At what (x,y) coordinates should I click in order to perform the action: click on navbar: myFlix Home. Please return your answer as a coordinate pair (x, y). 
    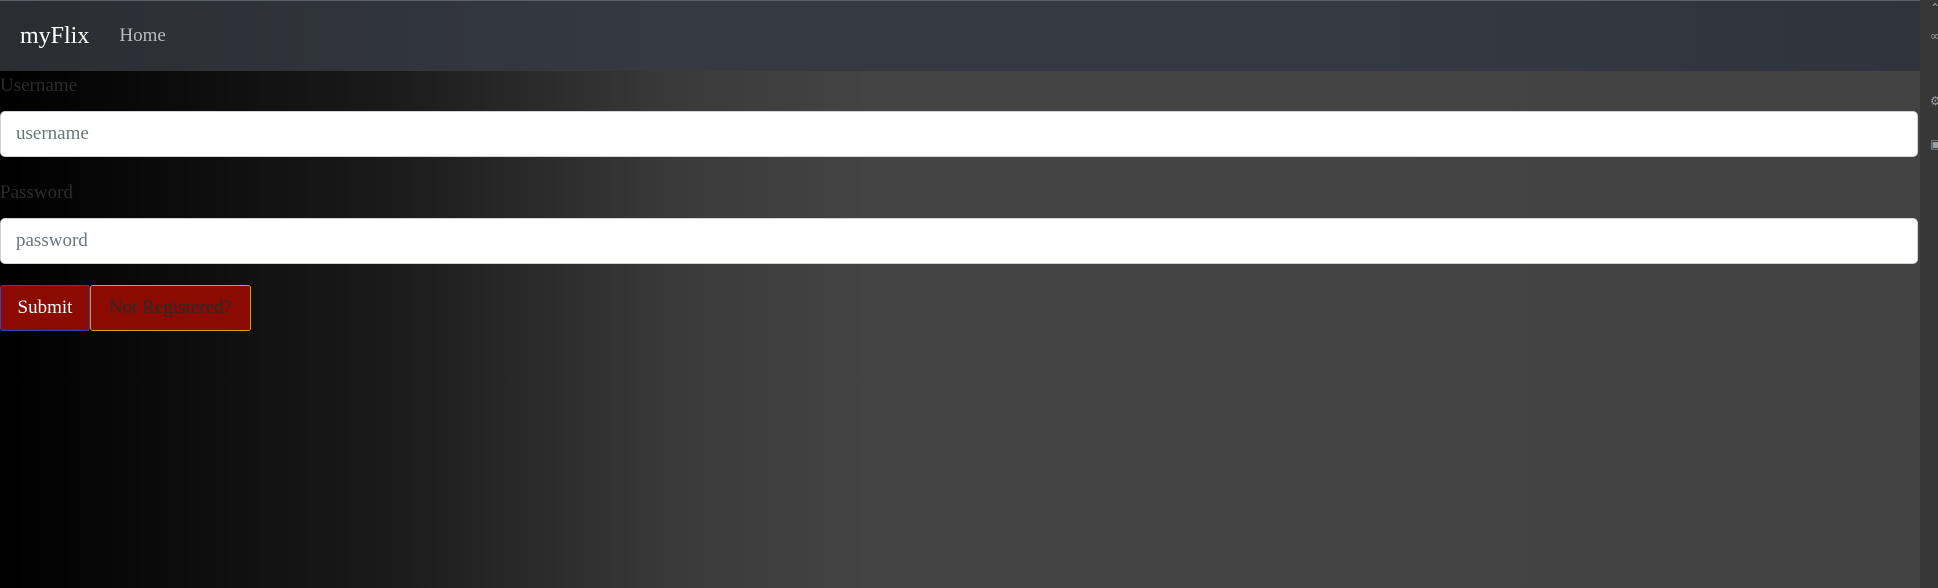
    Looking at the image, I should click on (960, 36).